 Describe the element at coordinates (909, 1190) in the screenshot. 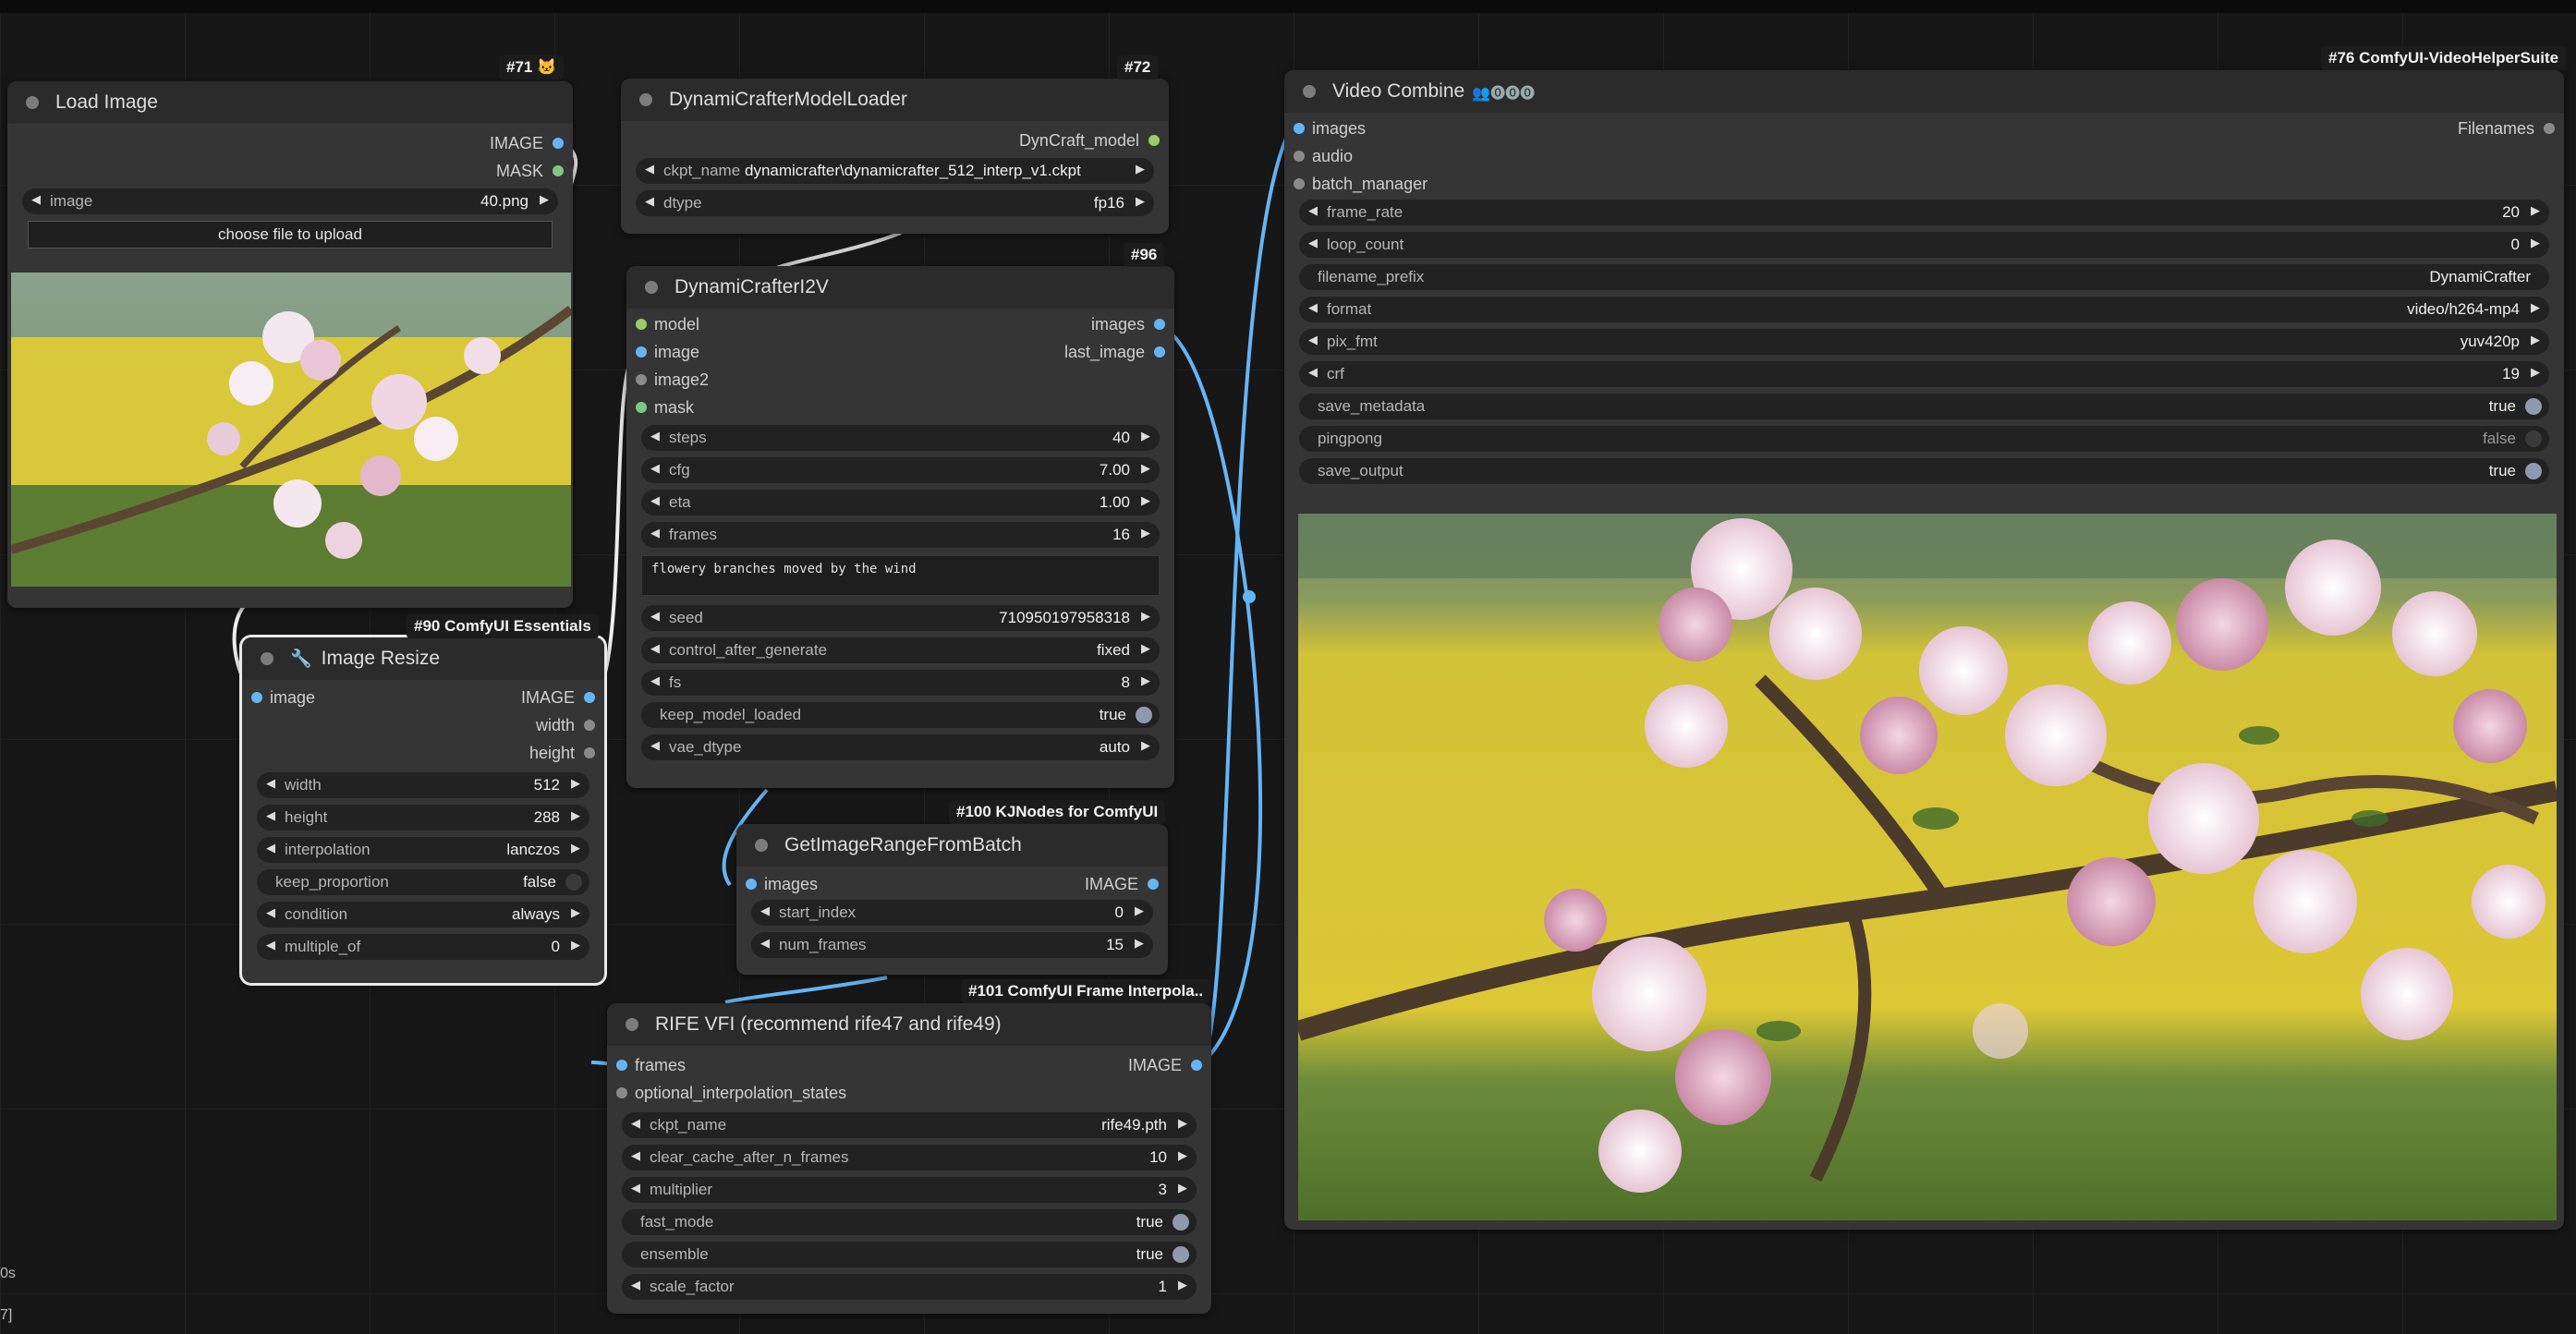

I see `multiplier-number: ◀ multiplier 3 ▶` at that location.